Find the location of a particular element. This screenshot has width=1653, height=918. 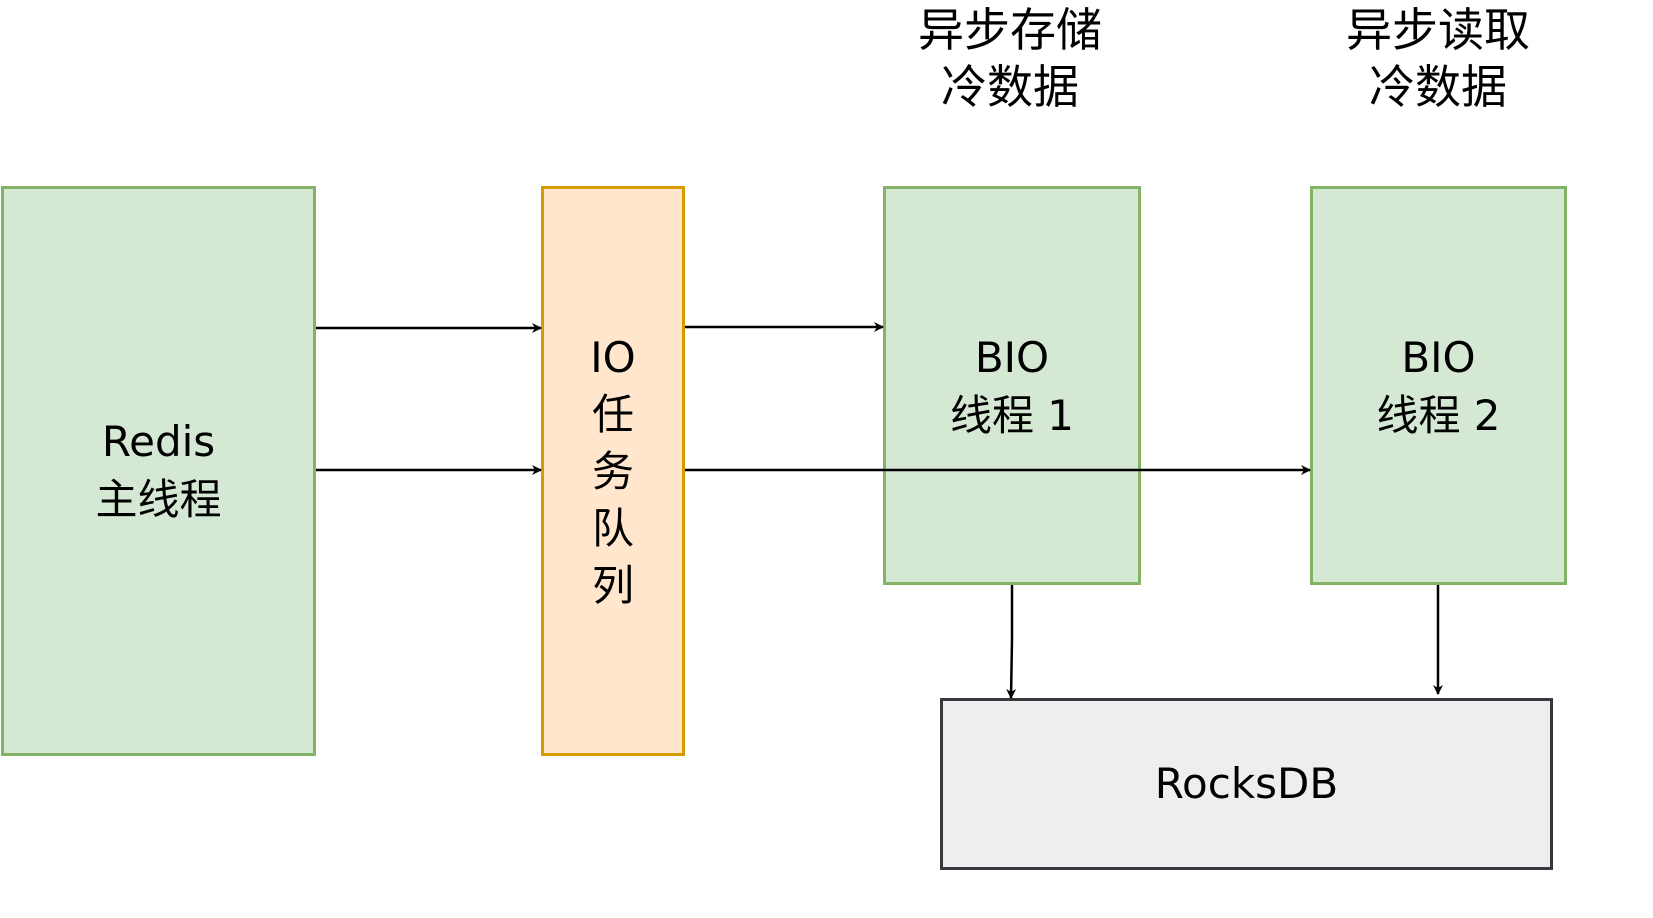

node-label-line: 线程 2 is located at coordinates (1438, 415).